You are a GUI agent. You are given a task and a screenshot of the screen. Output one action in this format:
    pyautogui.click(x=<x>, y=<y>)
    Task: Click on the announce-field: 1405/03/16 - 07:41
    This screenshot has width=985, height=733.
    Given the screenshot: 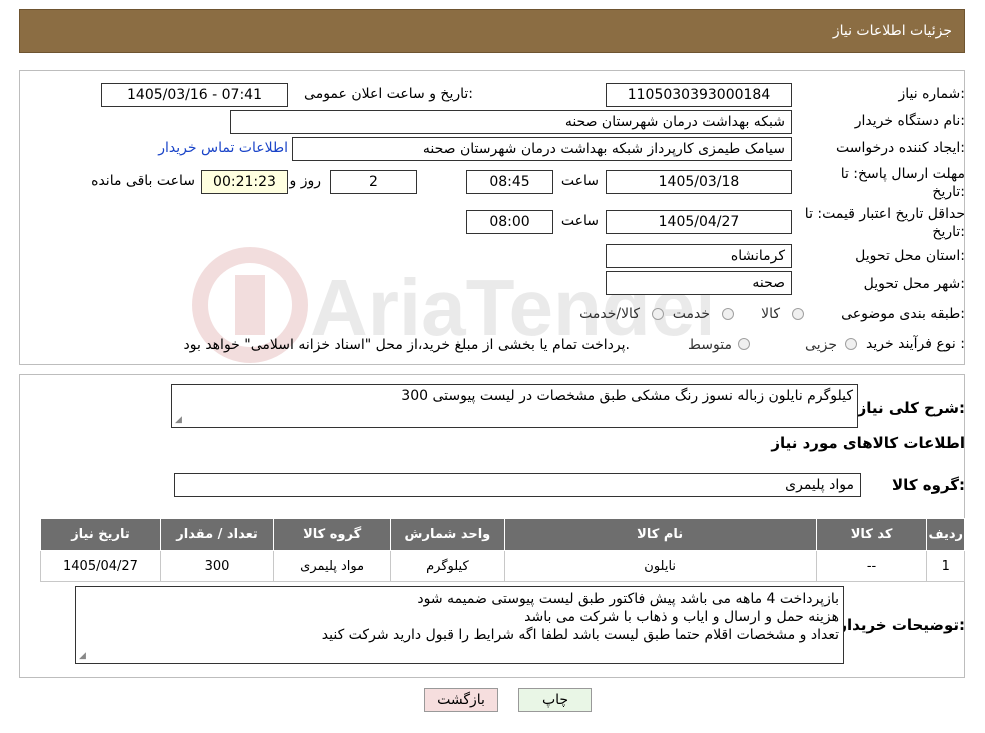 What is the action you would take?
    pyautogui.click(x=194, y=95)
    